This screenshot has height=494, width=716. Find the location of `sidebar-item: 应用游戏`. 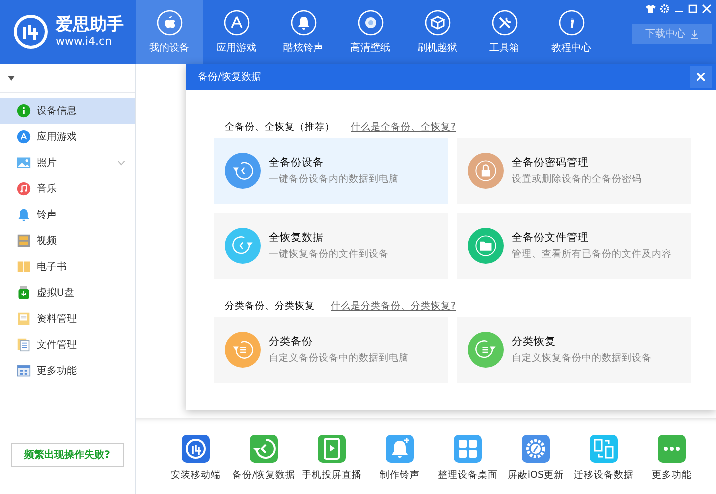

sidebar-item: 应用游戏 is located at coordinates (67, 137).